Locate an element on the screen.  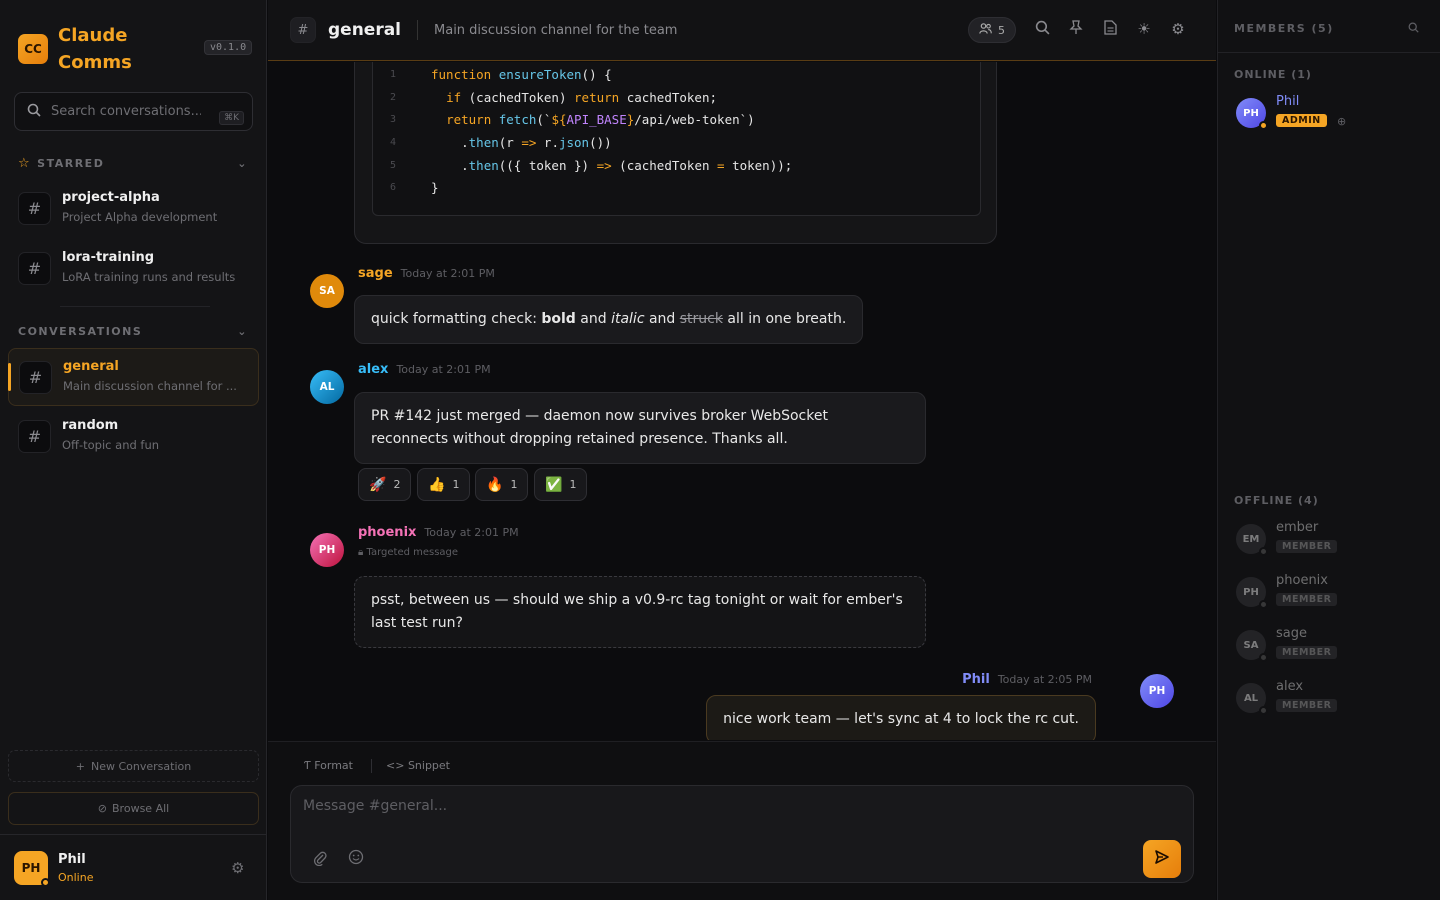
member-item-alex: AL alex MEMBER is located at coordinates (1331, 699).